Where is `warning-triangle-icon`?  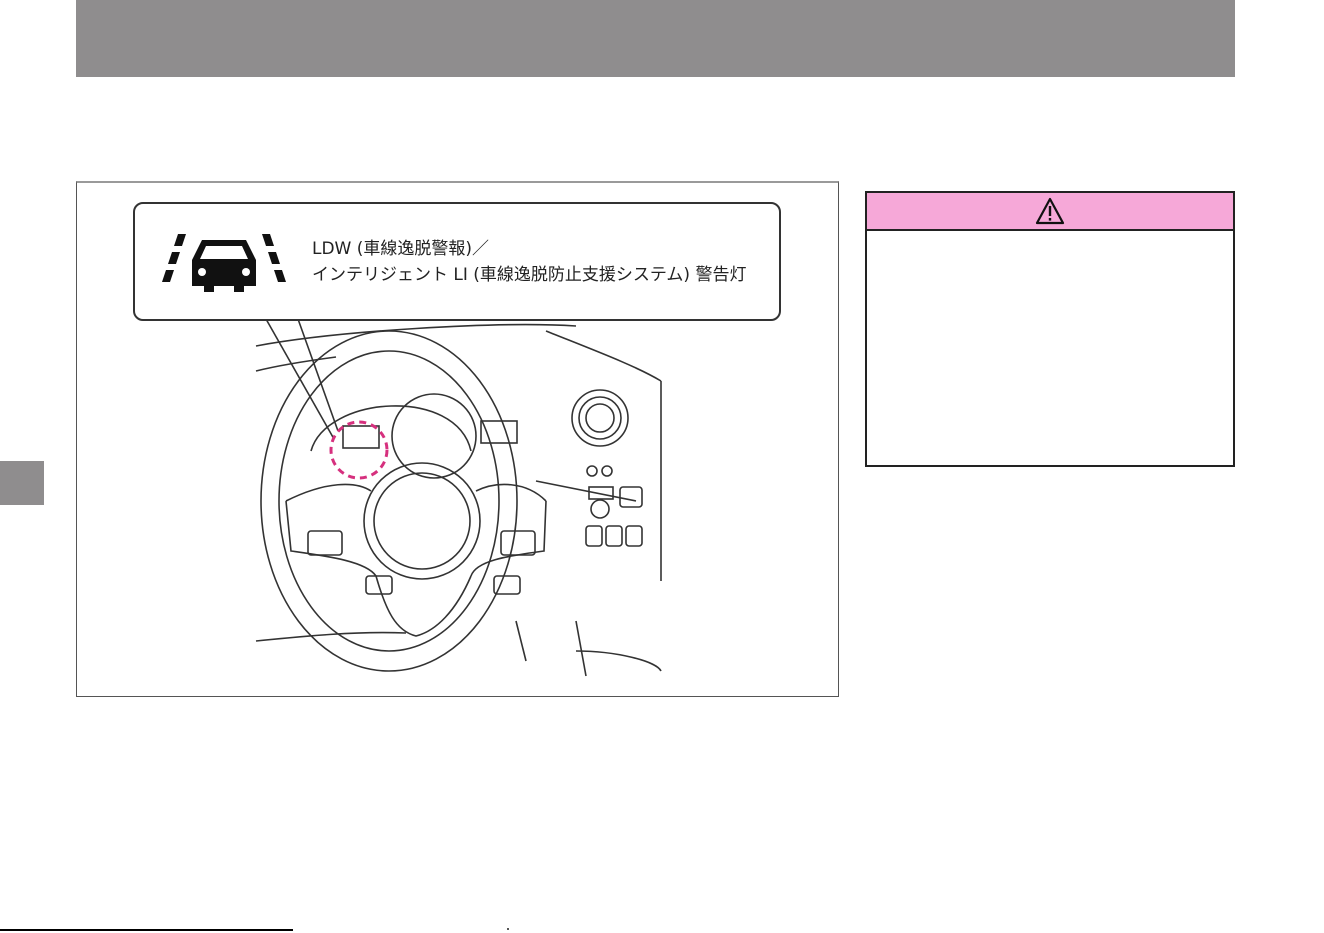
warning-triangle-icon is located at coordinates (1050, 211).